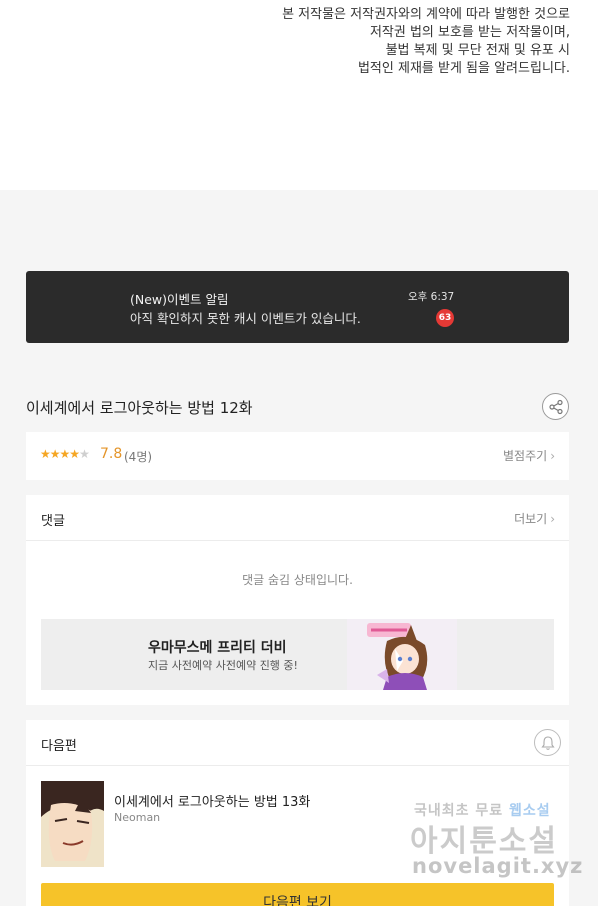 The height and width of the screenshot is (906, 598). What do you see at coordinates (217, 648) in the screenshot?
I see `ad-title: 우마무스메 프리티 더비` at bounding box center [217, 648].